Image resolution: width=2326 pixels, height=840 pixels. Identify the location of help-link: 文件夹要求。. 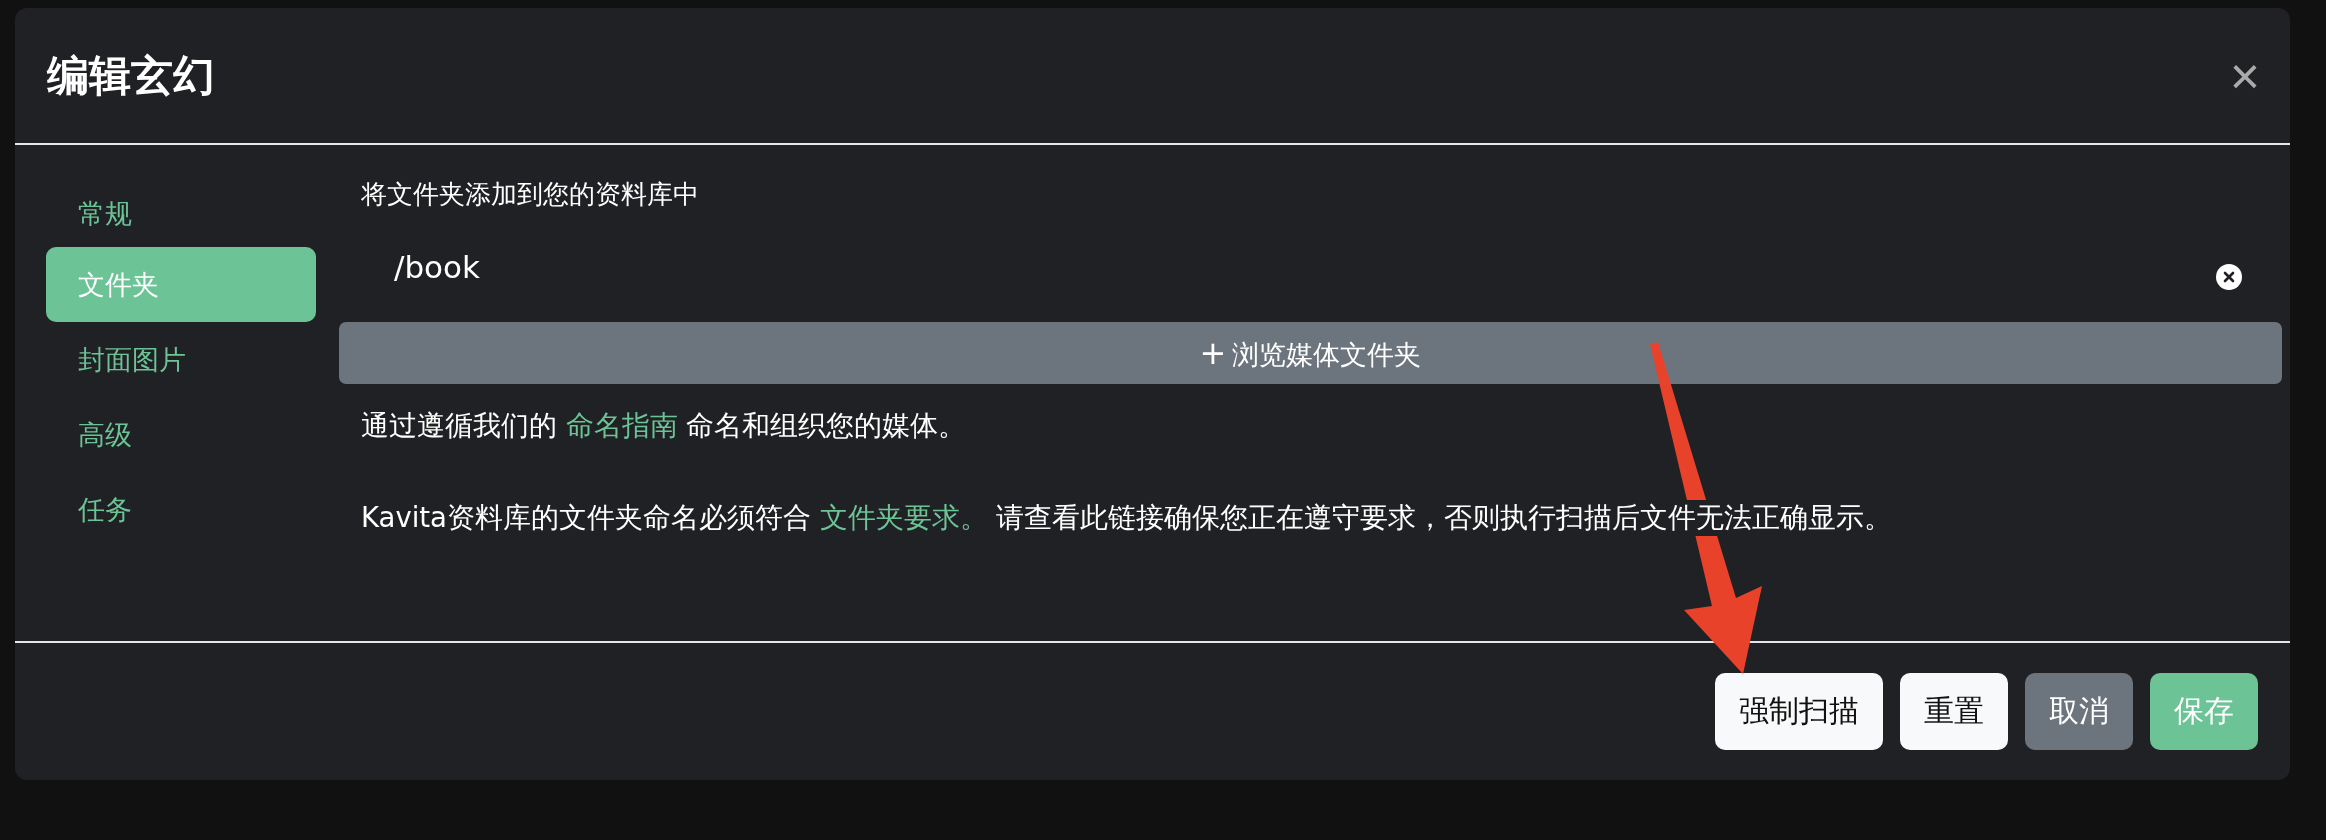
(903, 517).